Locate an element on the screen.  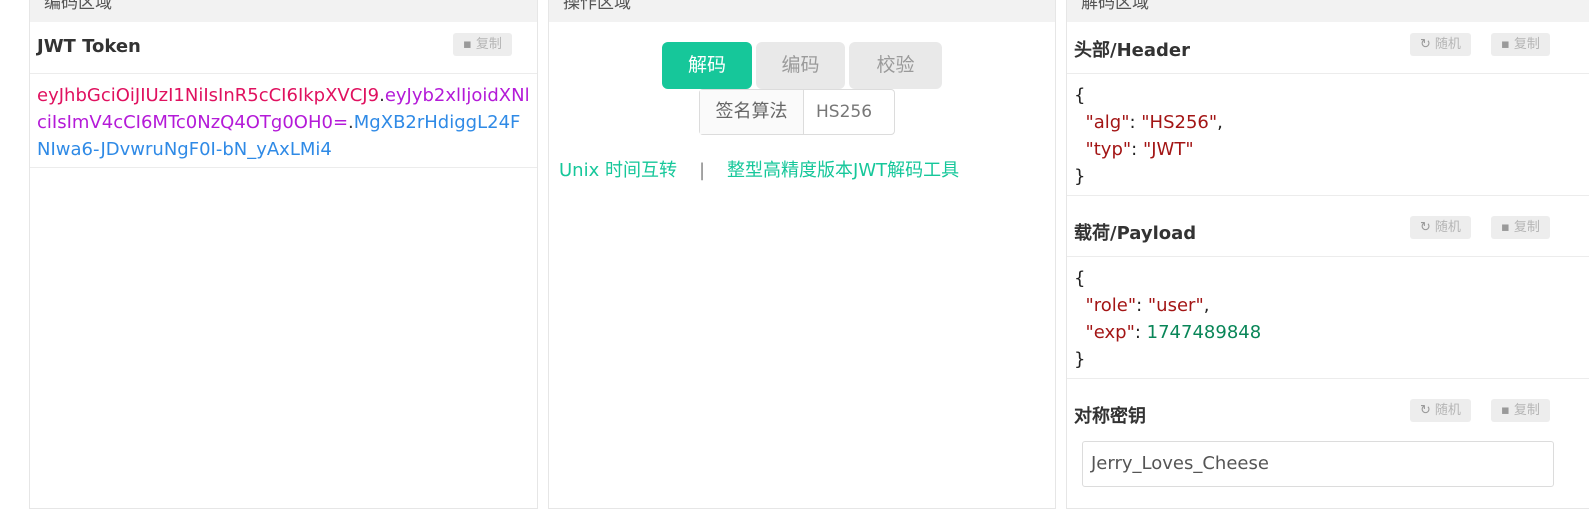
json-field: "role": "user", is located at coordinates (1147, 305).